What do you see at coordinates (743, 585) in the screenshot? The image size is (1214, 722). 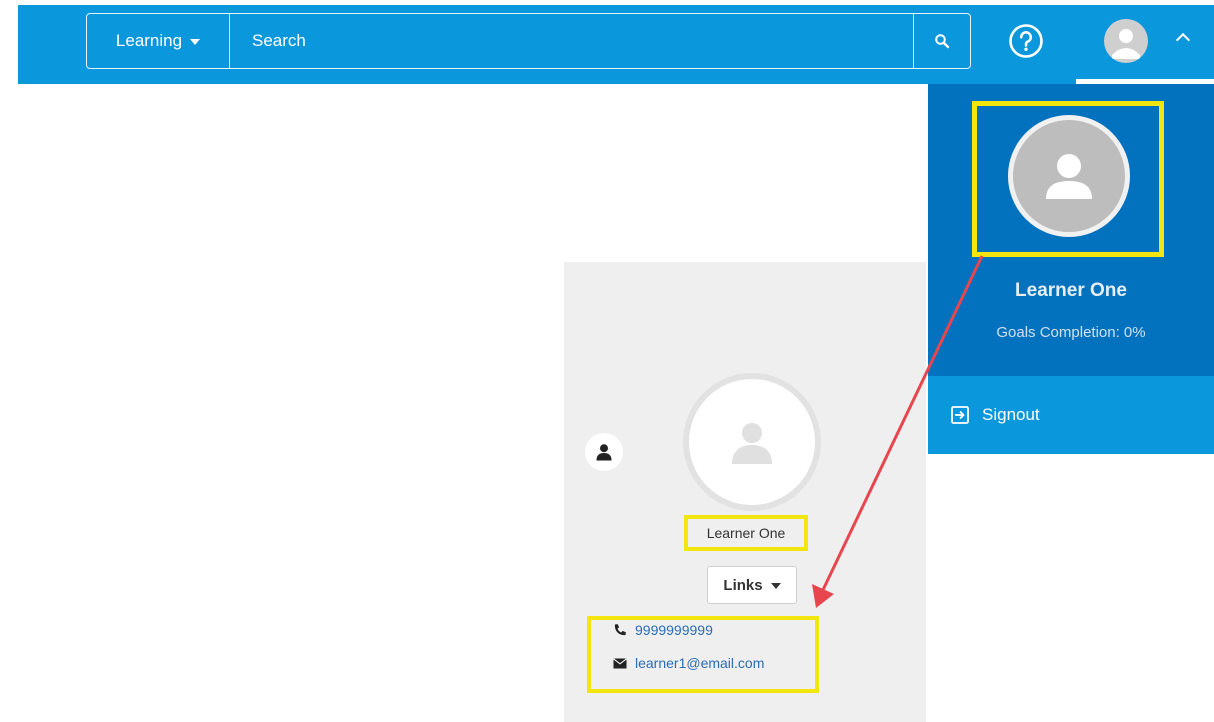 I see `links-label: Links` at bounding box center [743, 585].